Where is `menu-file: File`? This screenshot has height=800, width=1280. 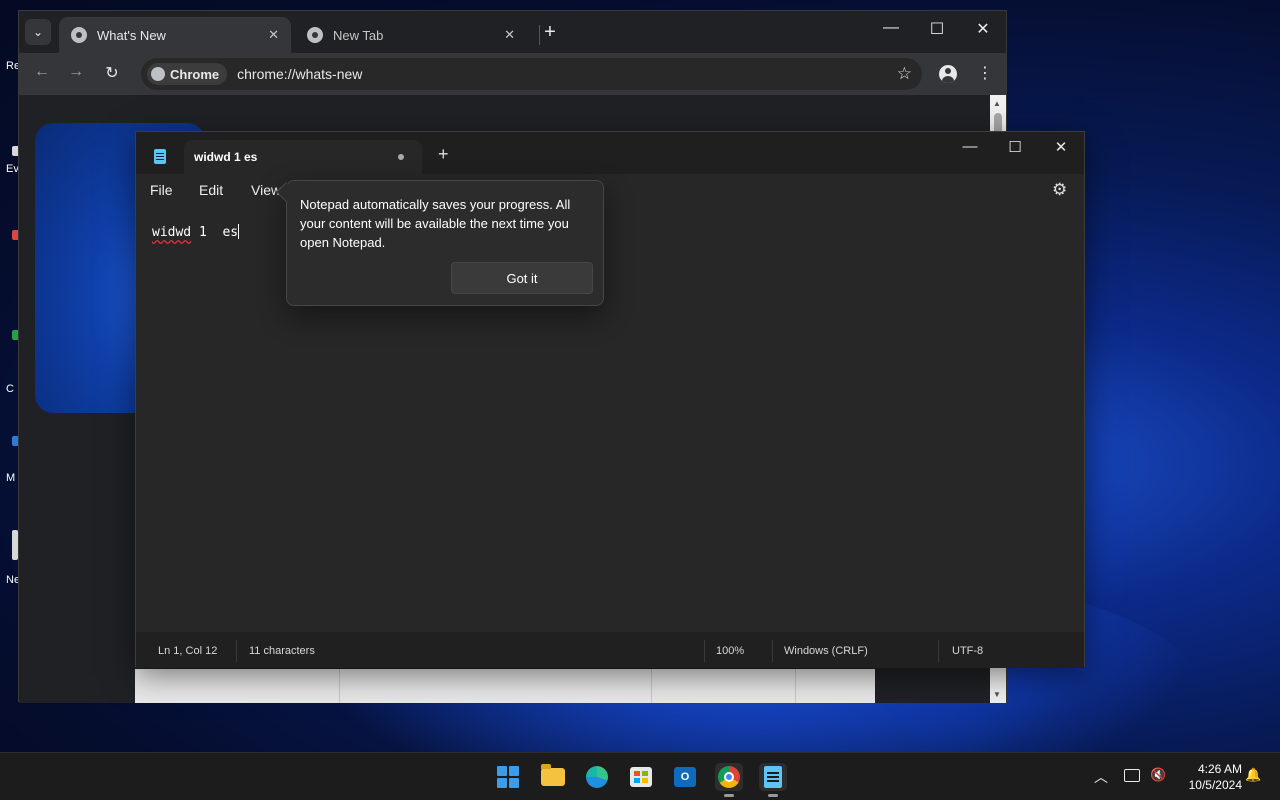 menu-file: File is located at coordinates (161, 190).